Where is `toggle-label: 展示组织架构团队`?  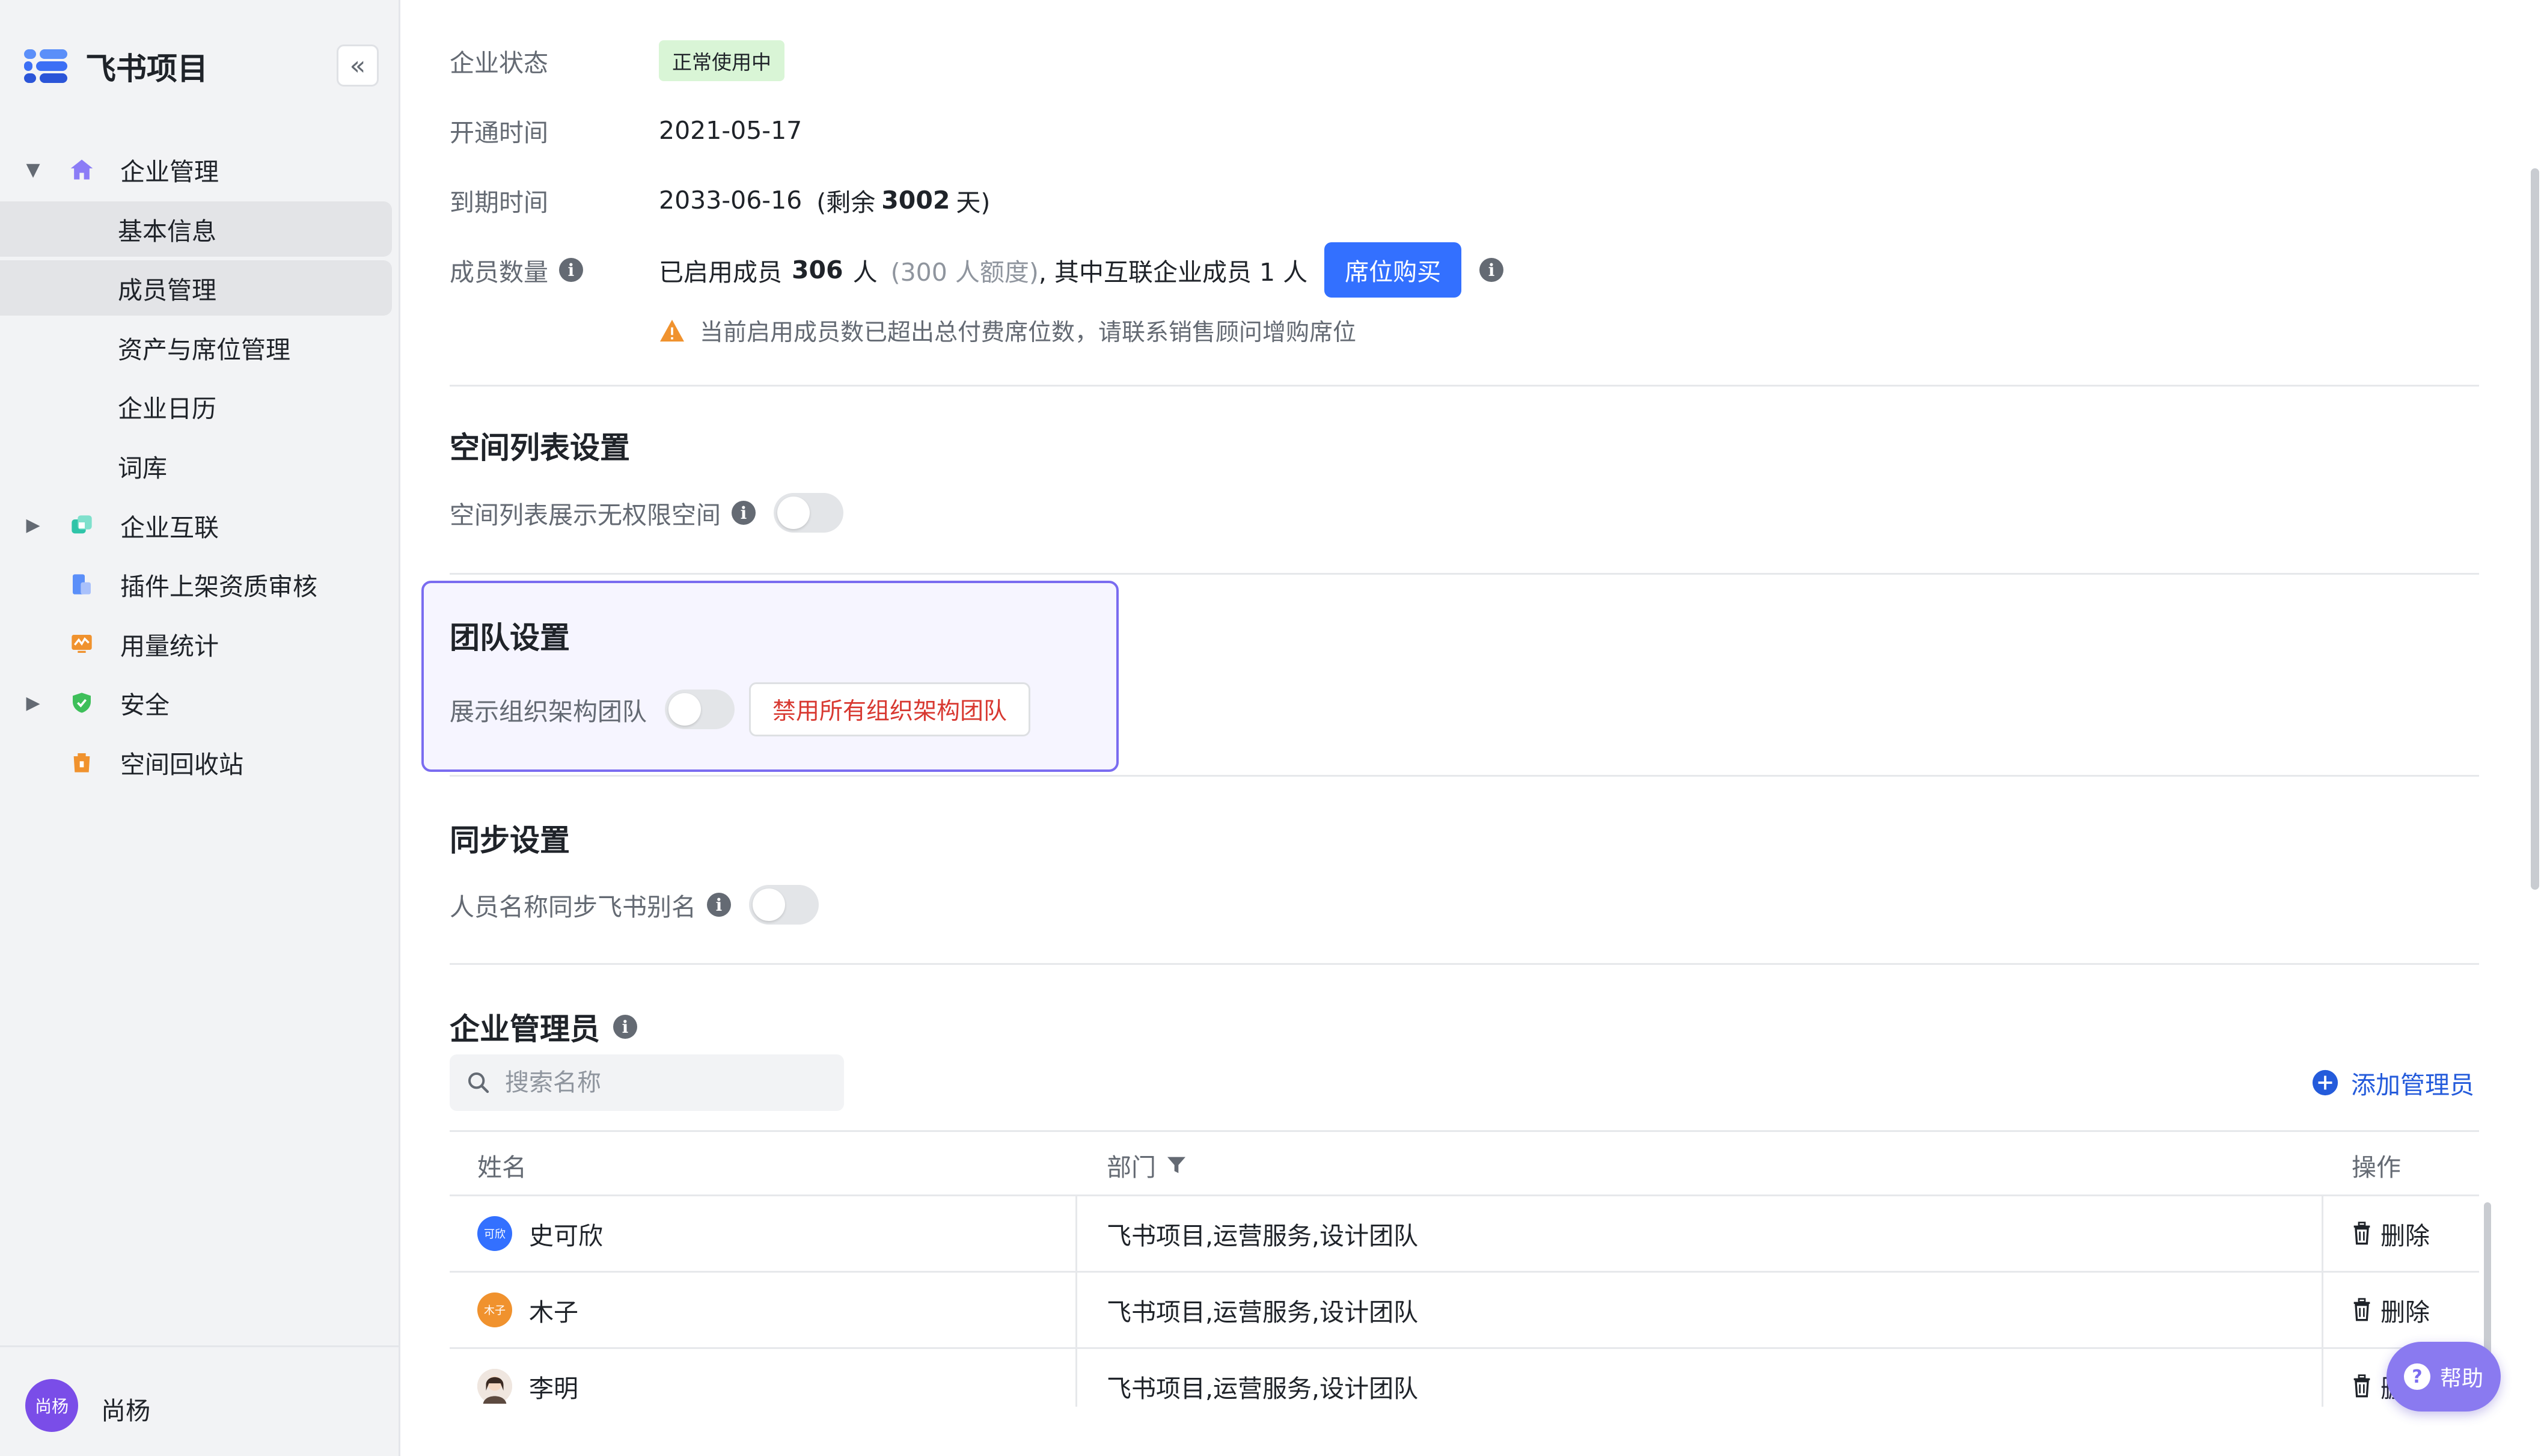
toggle-label: 展示组织架构团队 is located at coordinates (548, 712).